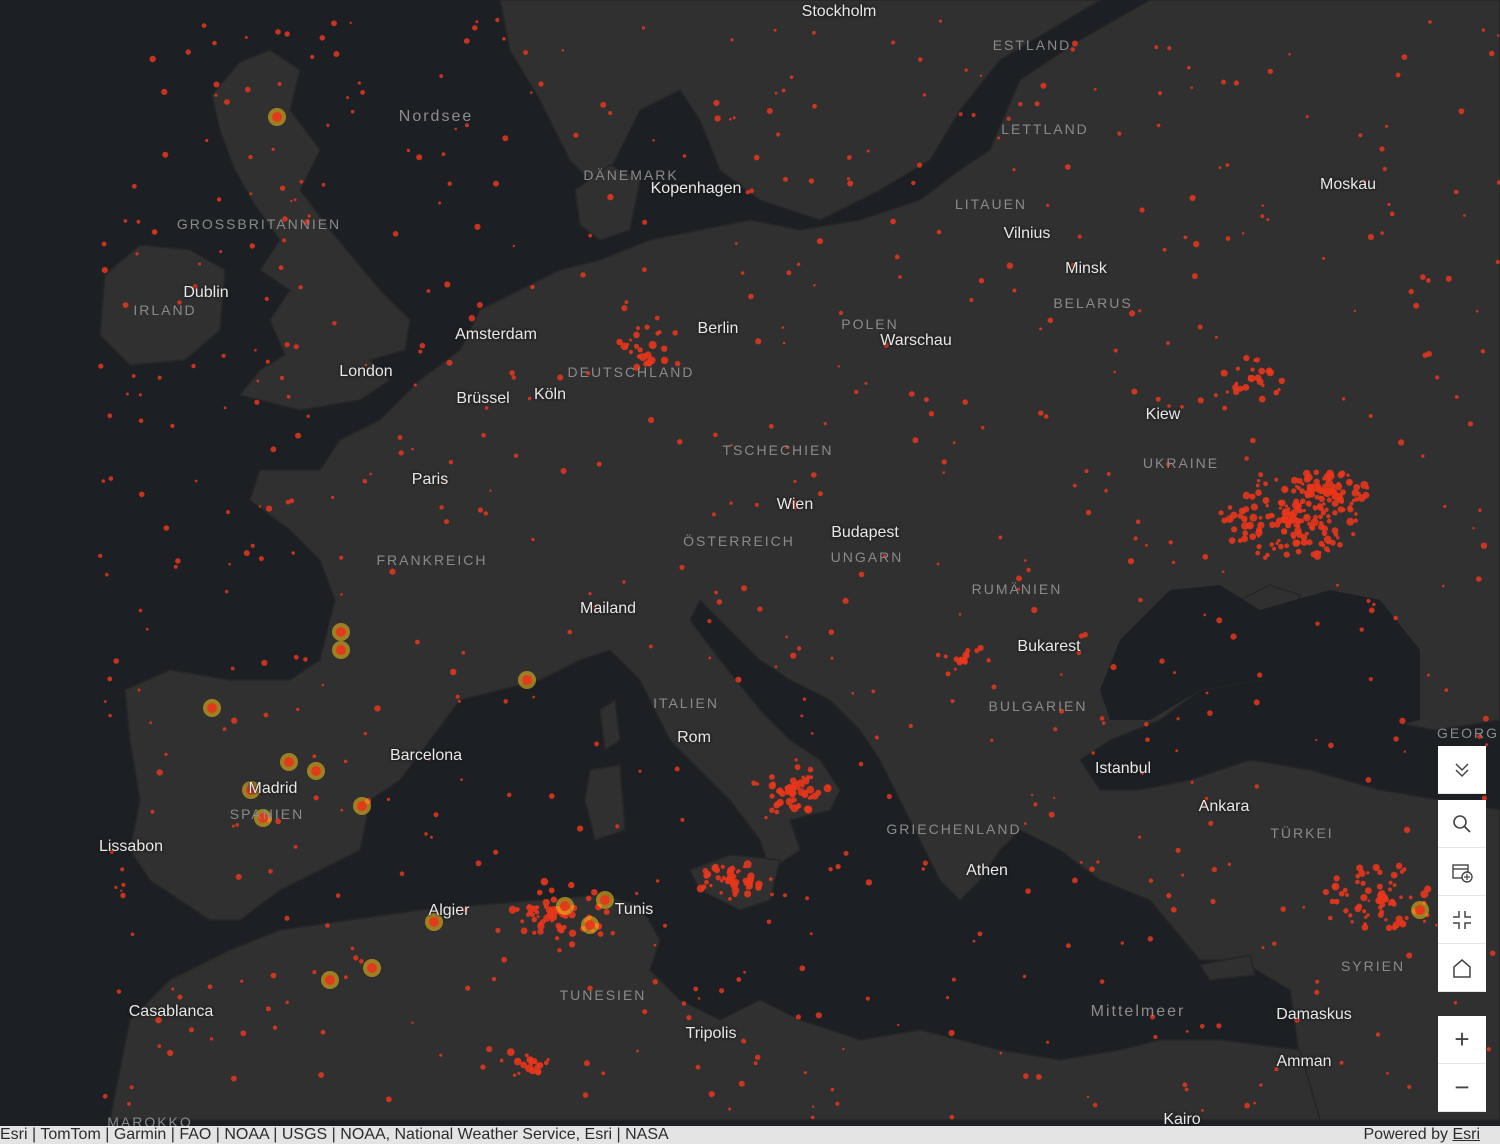 The width and height of the screenshot is (1500, 1144). Describe the element at coordinates (1462, 770) in the screenshot. I see `collapse-button` at that location.